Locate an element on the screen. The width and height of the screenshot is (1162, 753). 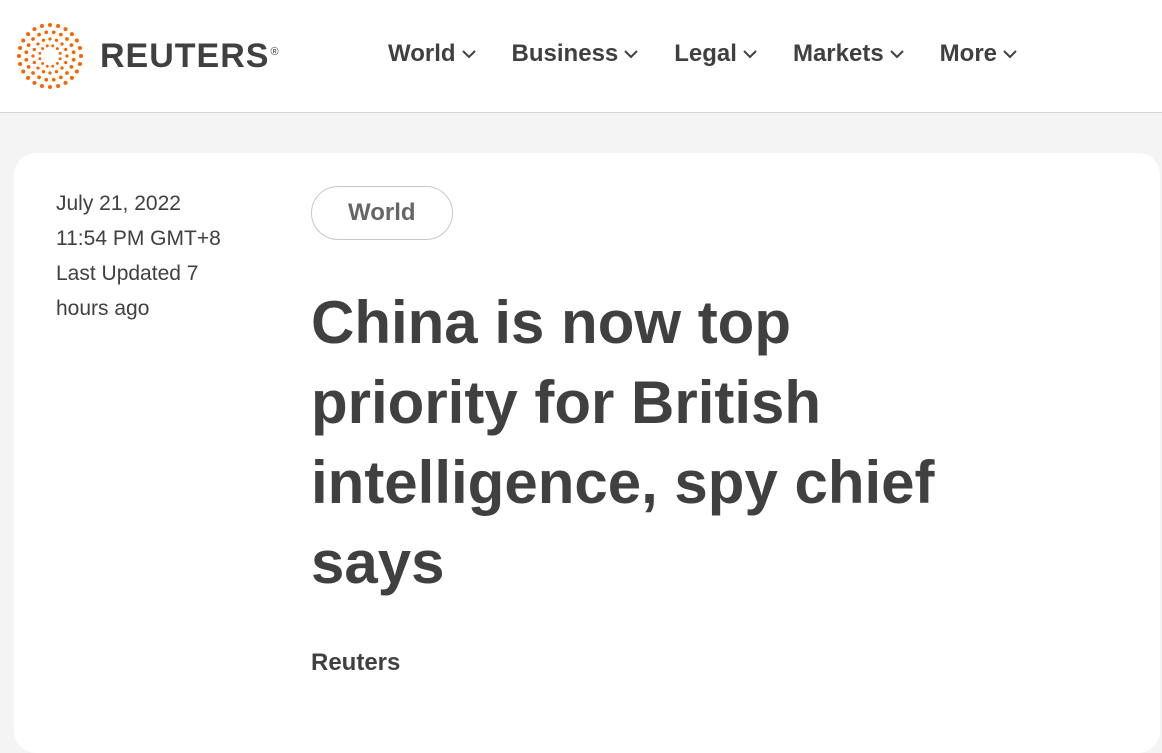
nav-item-legal: Legal is located at coordinates (715, 54).